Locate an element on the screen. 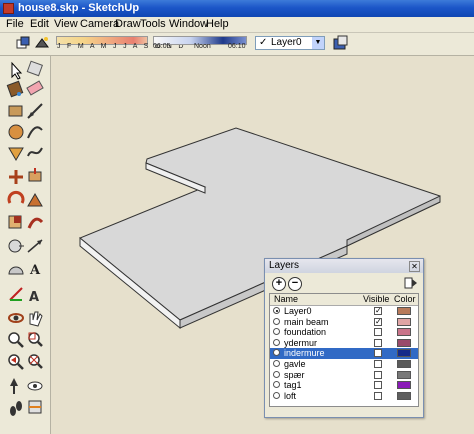  window-title: house8.skp - SketchUp is located at coordinates (79, 8).